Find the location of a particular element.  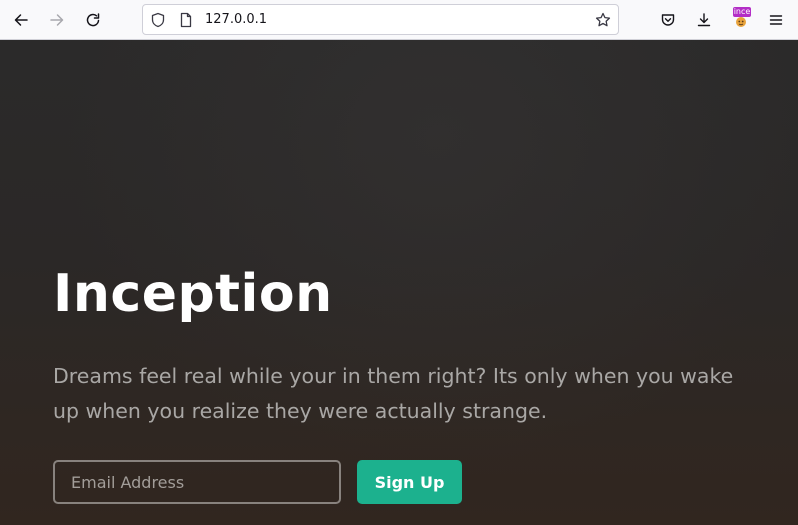

pocket-button is located at coordinates (668, 20).